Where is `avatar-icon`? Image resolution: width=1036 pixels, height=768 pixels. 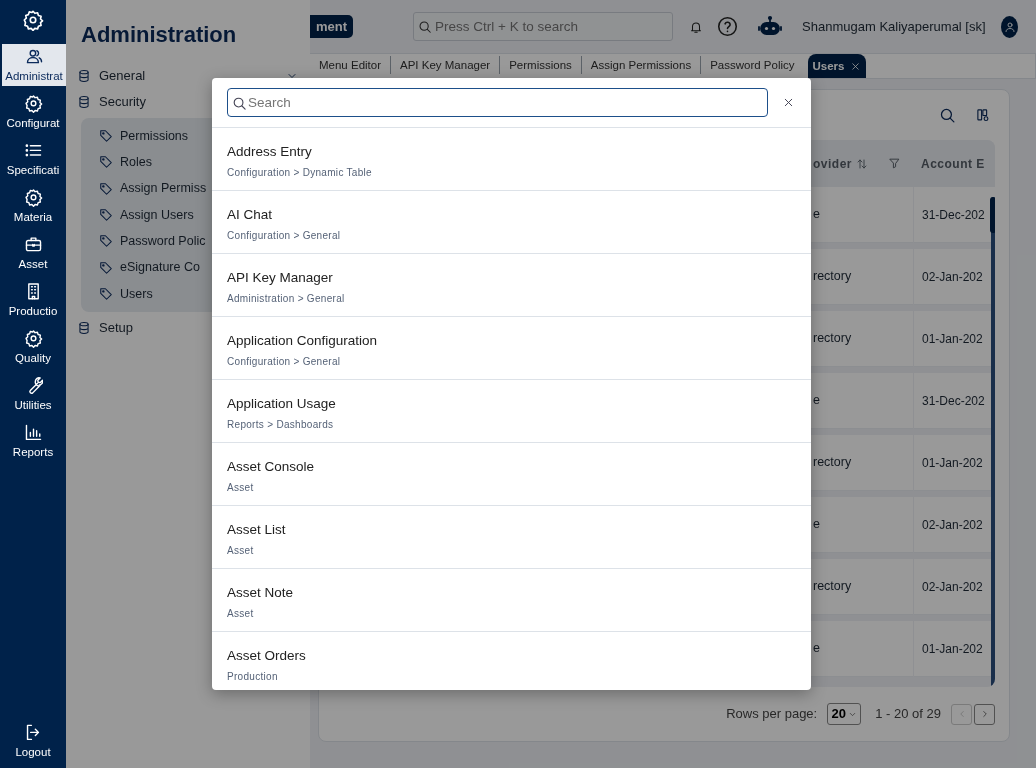
avatar-icon is located at coordinates (1009, 26).